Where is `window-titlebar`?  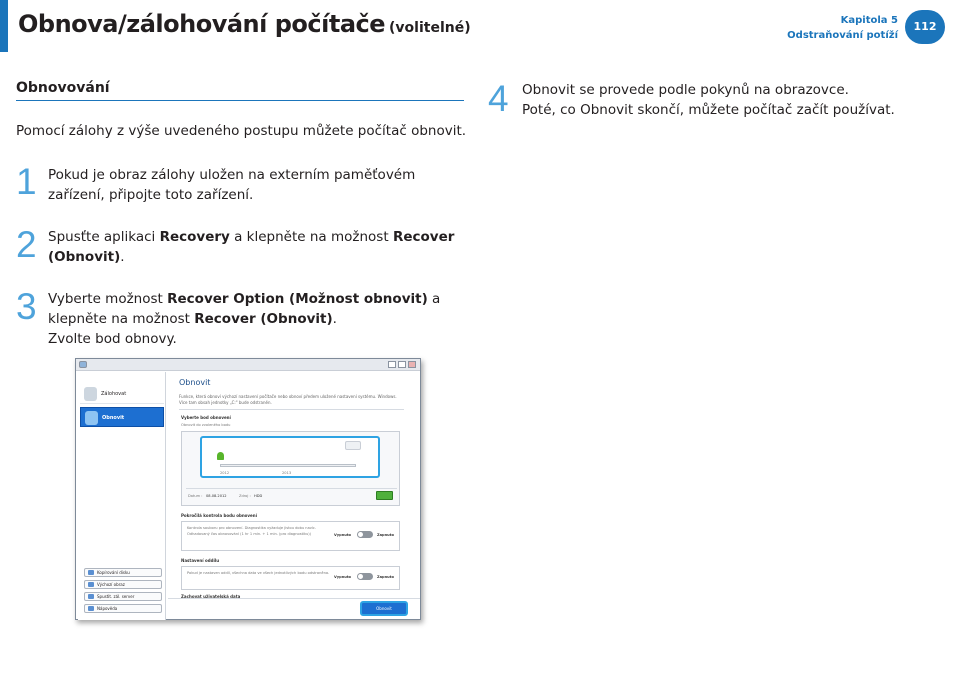 window-titlebar is located at coordinates (248, 365).